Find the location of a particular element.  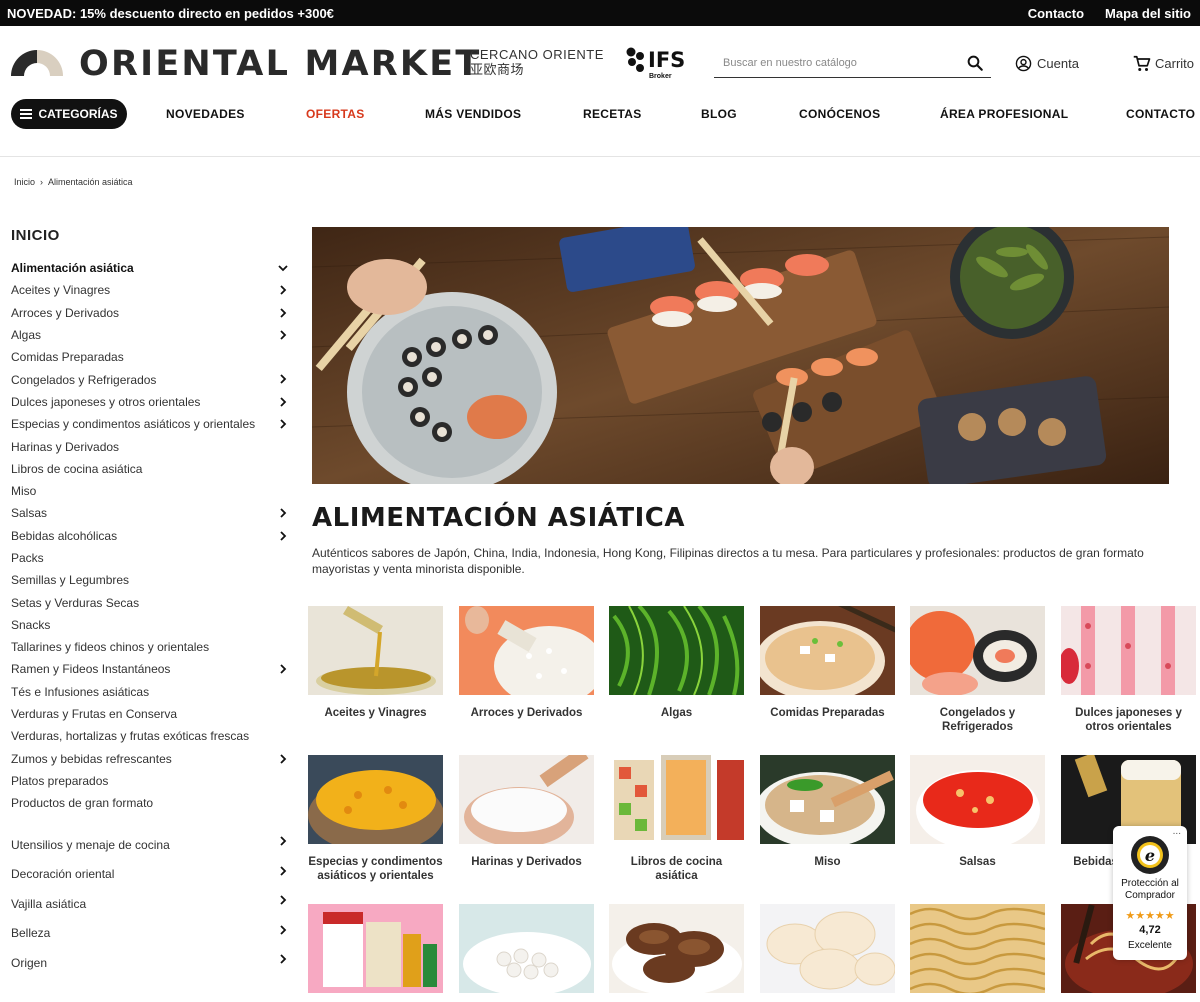

nav-mas-vendidos: MÁS VENDIDOS is located at coordinates (473, 114).